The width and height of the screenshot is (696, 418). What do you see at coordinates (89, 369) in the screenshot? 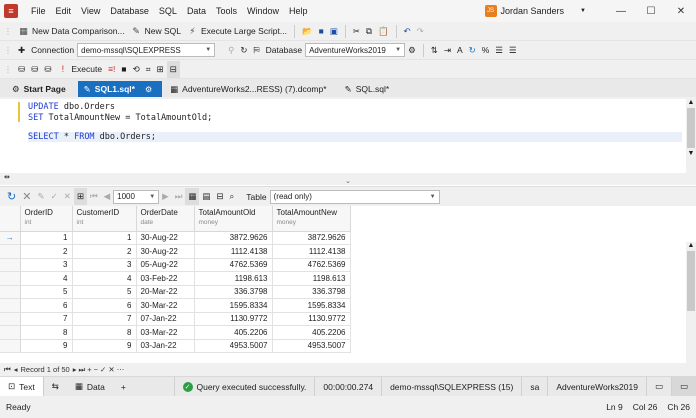
I see `add-record-icon: +` at bounding box center [89, 369].